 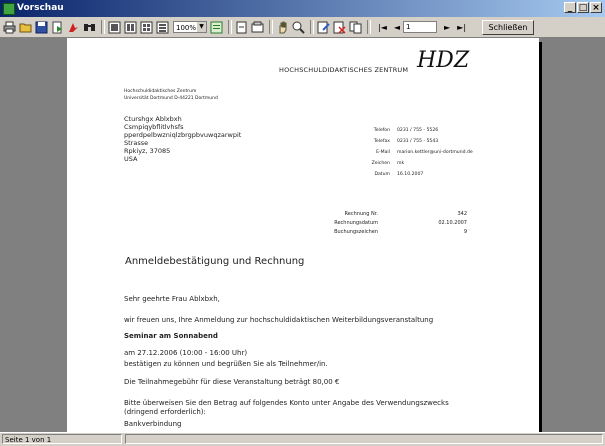 I want to click on info-label: E-Mail, so click(x=383, y=152).